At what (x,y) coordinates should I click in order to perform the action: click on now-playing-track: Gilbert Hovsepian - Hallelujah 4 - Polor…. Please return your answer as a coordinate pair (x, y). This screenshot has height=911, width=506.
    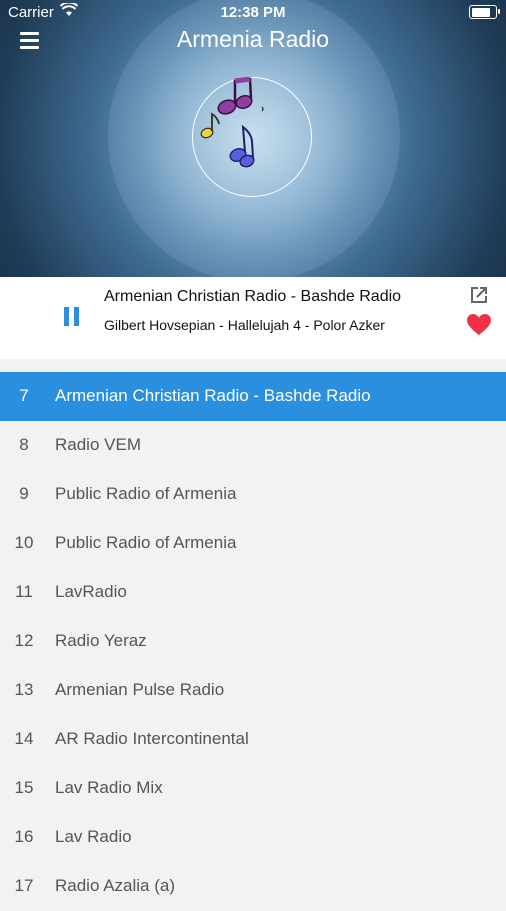
    Looking at the image, I should click on (244, 325).